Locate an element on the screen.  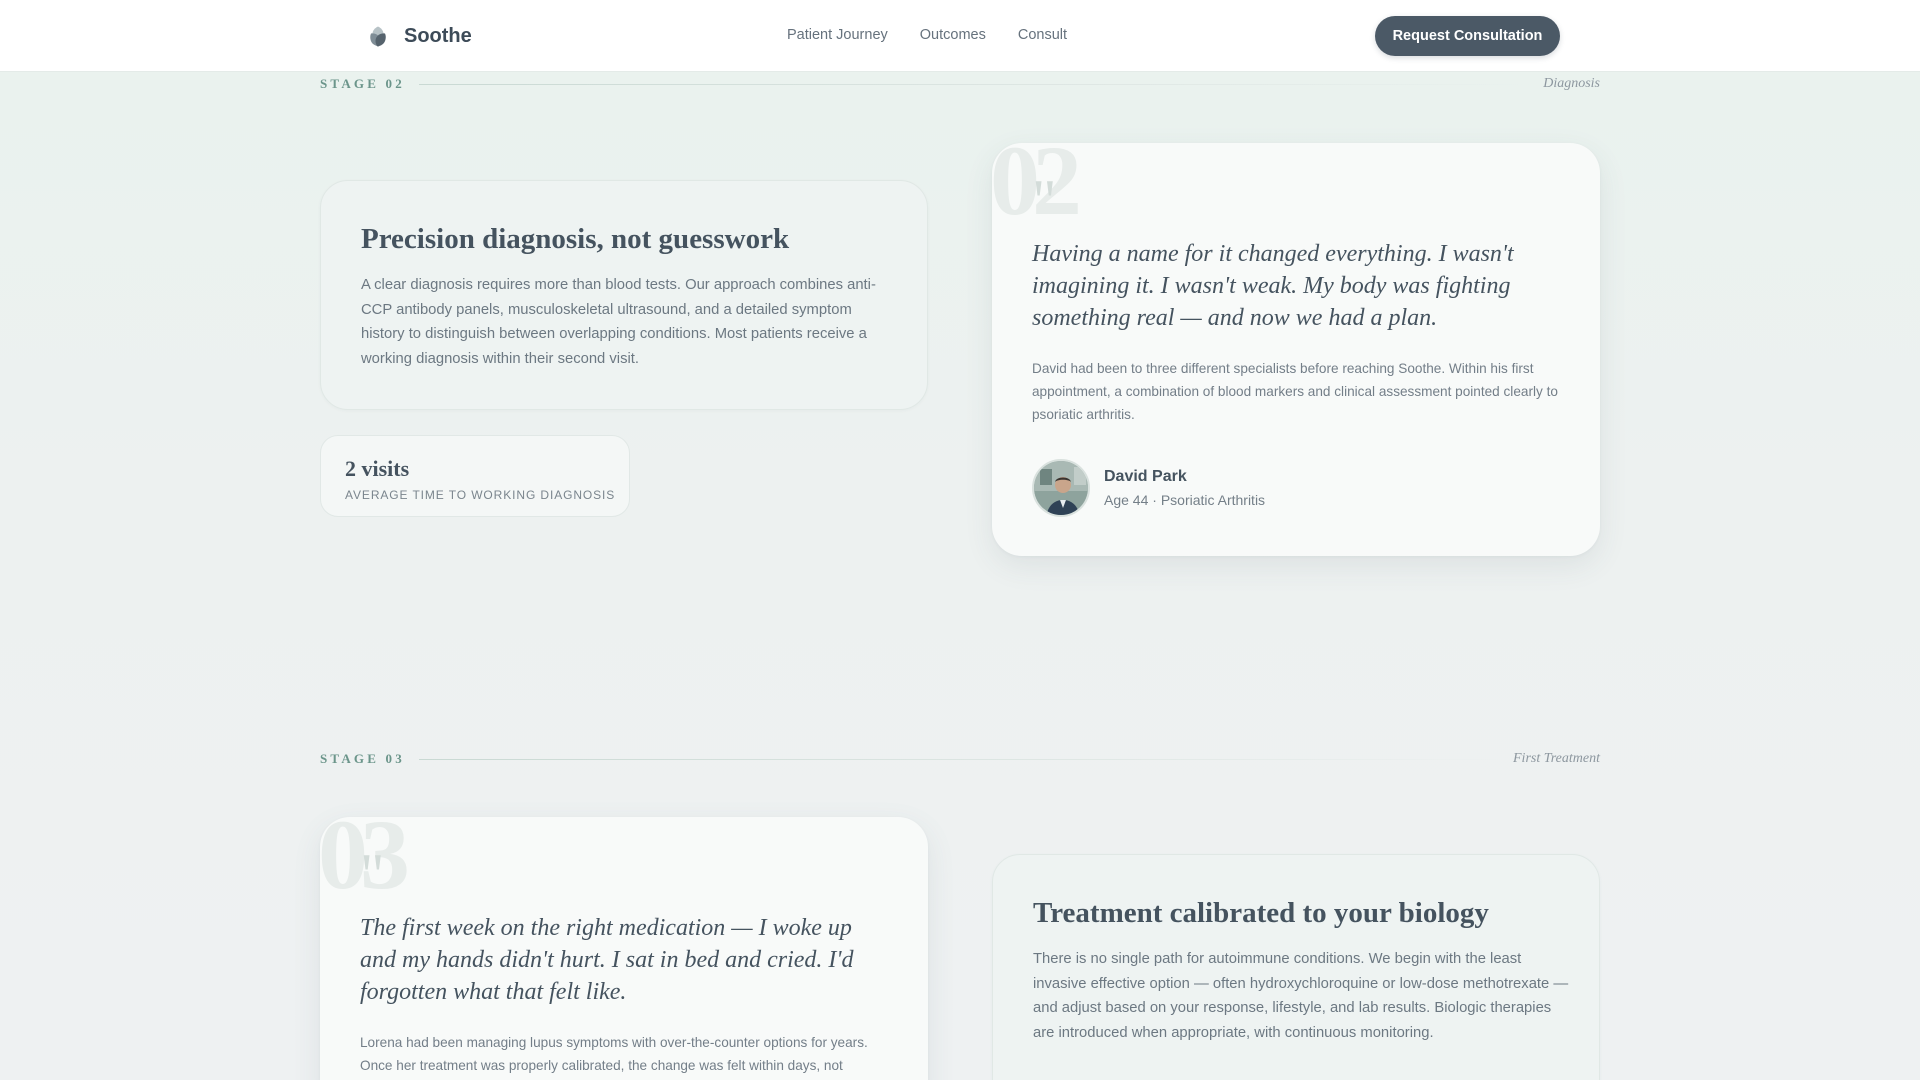
stat-label: AVERAGE TIME TO WORKING DIAGNOSIS is located at coordinates (480, 495).